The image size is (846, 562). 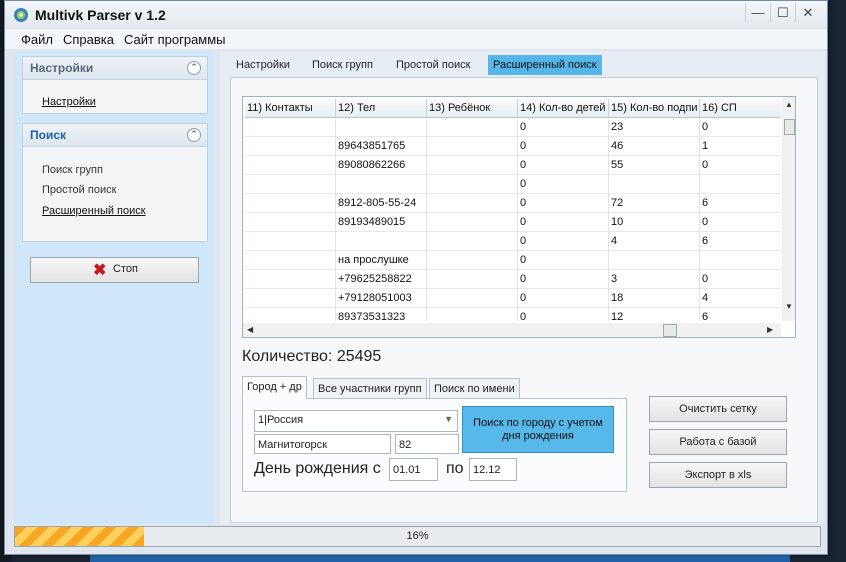 What do you see at coordinates (413, 469) in the screenshot?
I see `birthday-from-field: 01.01` at bounding box center [413, 469].